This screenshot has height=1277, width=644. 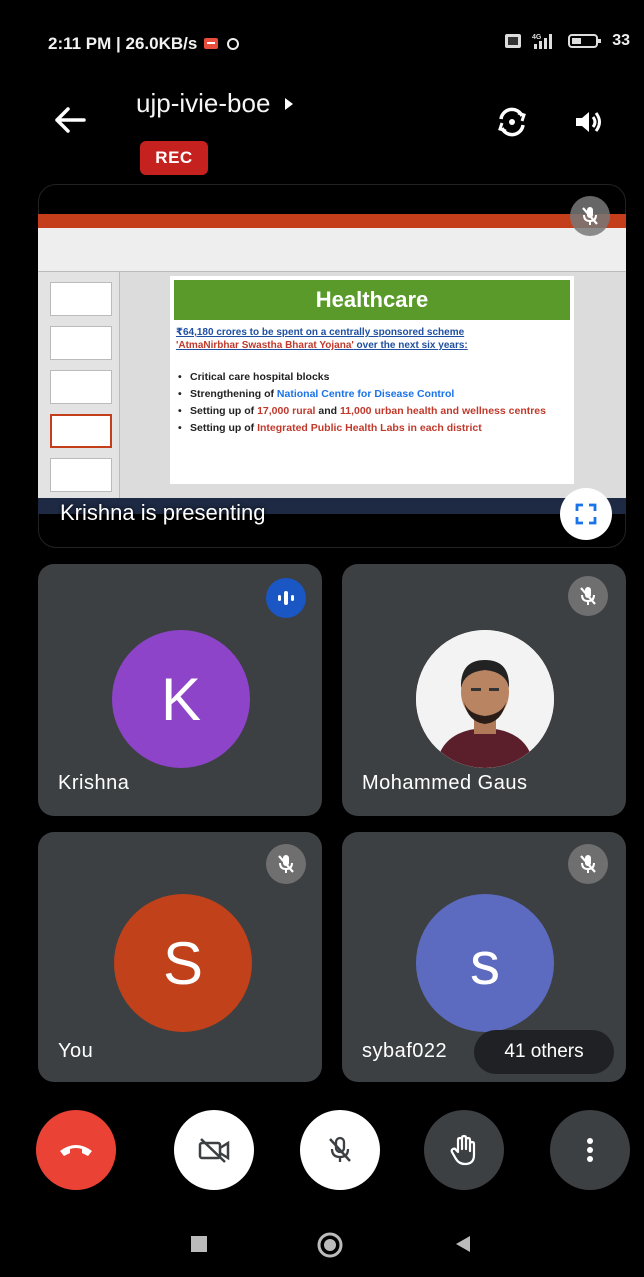 I want to click on slide-bullet-highlight: 11,000 urban health and wellness centres, so click(x=442, y=411).